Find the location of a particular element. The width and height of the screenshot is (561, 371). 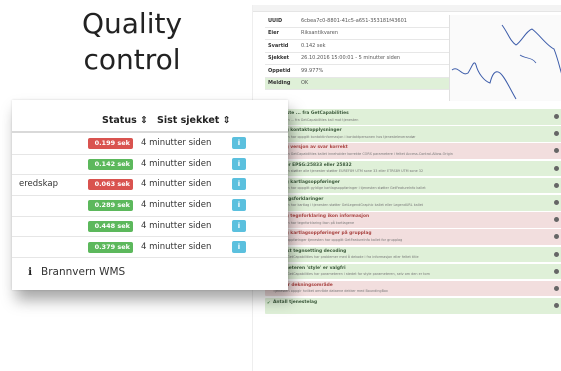

detail-row: UUID 6cbea7c0-8801-41c5-a651-353181f43601 is located at coordinates (357, 21).